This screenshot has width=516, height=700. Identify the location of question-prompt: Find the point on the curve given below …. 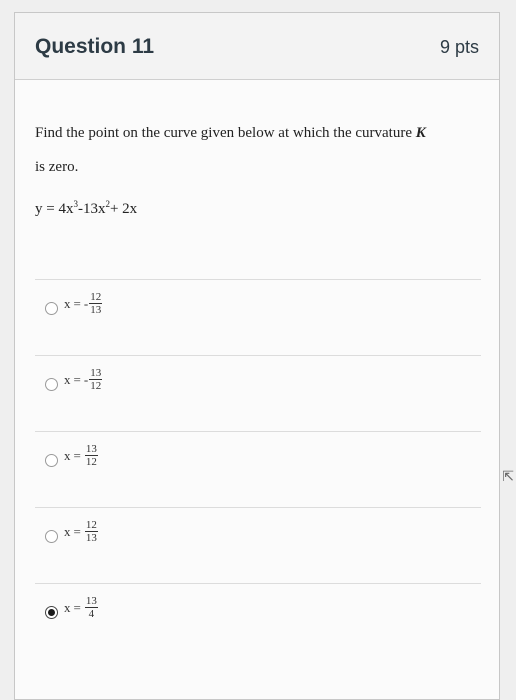
(255, 150).